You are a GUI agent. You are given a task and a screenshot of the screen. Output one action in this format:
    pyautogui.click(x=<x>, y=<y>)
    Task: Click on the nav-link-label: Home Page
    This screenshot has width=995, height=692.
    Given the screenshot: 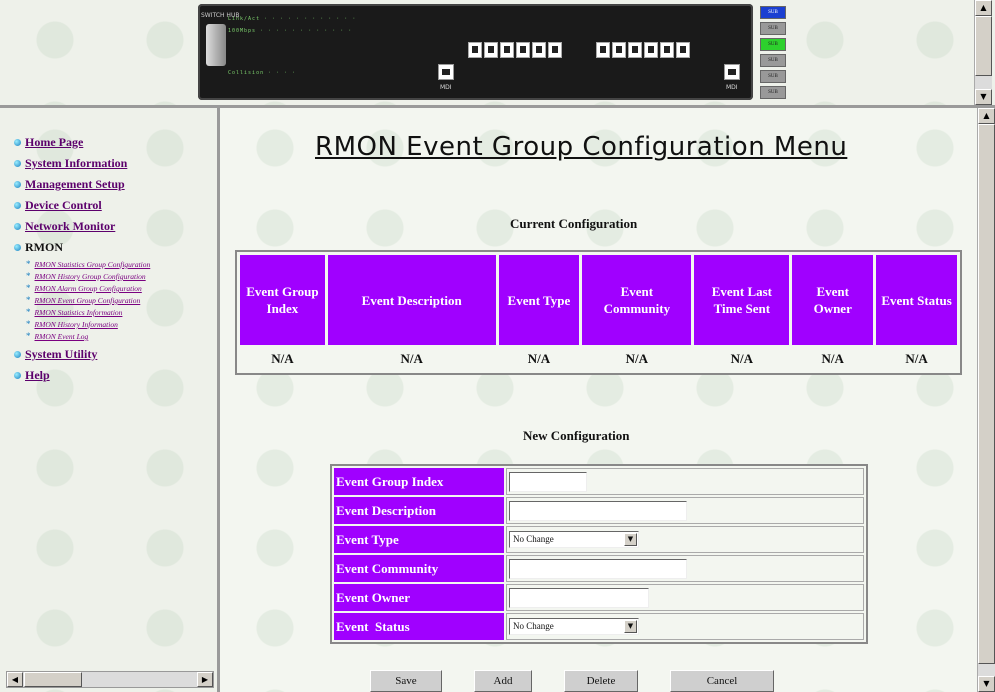 What is the action you would take?
    pyautogui.click(x=54, y=142)
    